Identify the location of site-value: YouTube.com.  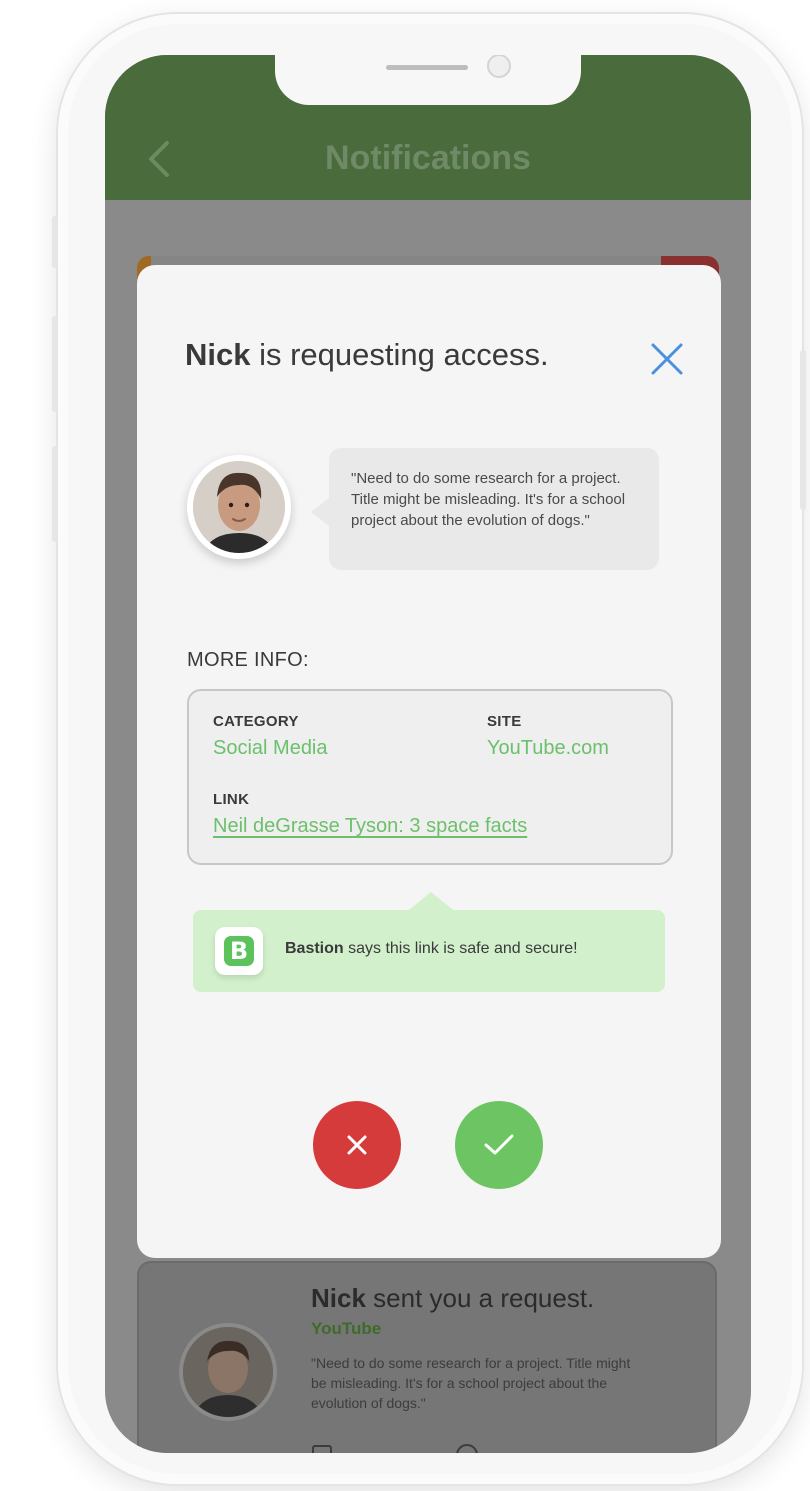
(548, 748).